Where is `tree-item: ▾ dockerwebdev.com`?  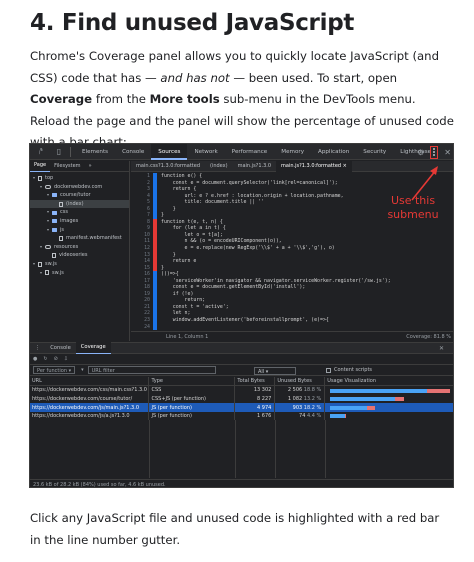 tree-item: ▾ dockerwebdev.com is located at coordinates (79, 187).